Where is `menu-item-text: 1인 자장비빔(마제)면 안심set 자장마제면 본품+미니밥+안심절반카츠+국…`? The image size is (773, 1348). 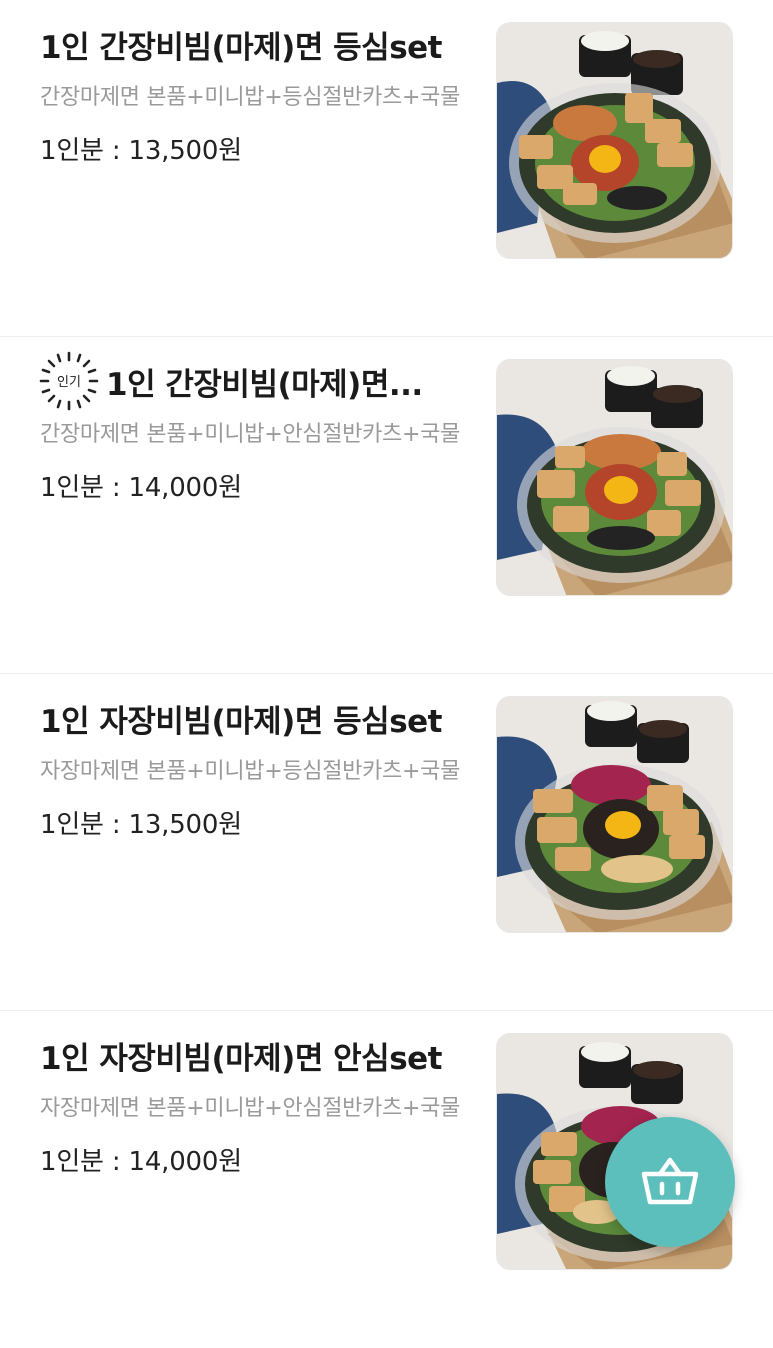 menu-item-text: 1인 자장비빔(마제)면 안심set 자장마제면 본품+미니밥+안심절반카츠+국… is located at coordinates (260, 1105).